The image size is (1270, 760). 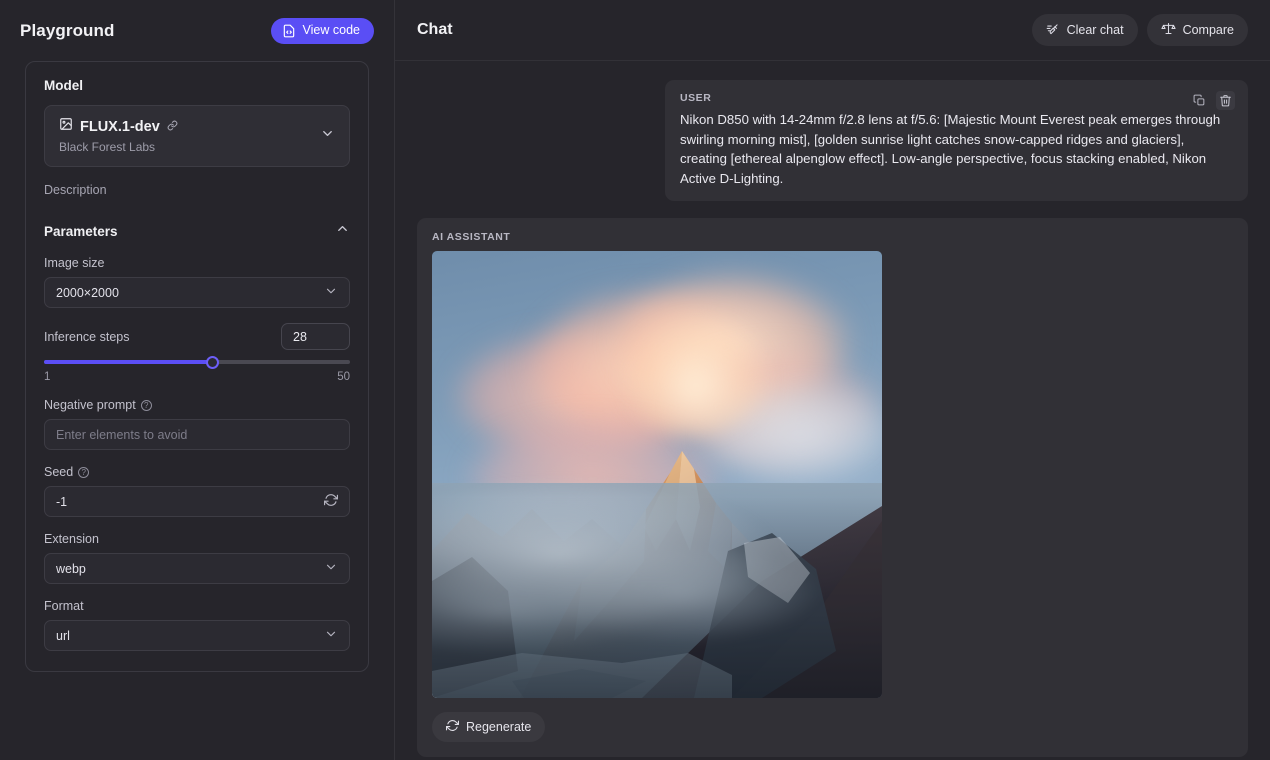 What do you see at coordinates (59, 472) in the screenshot?
I see `seed-label-text: Seed` at bounding box center [59, 472].